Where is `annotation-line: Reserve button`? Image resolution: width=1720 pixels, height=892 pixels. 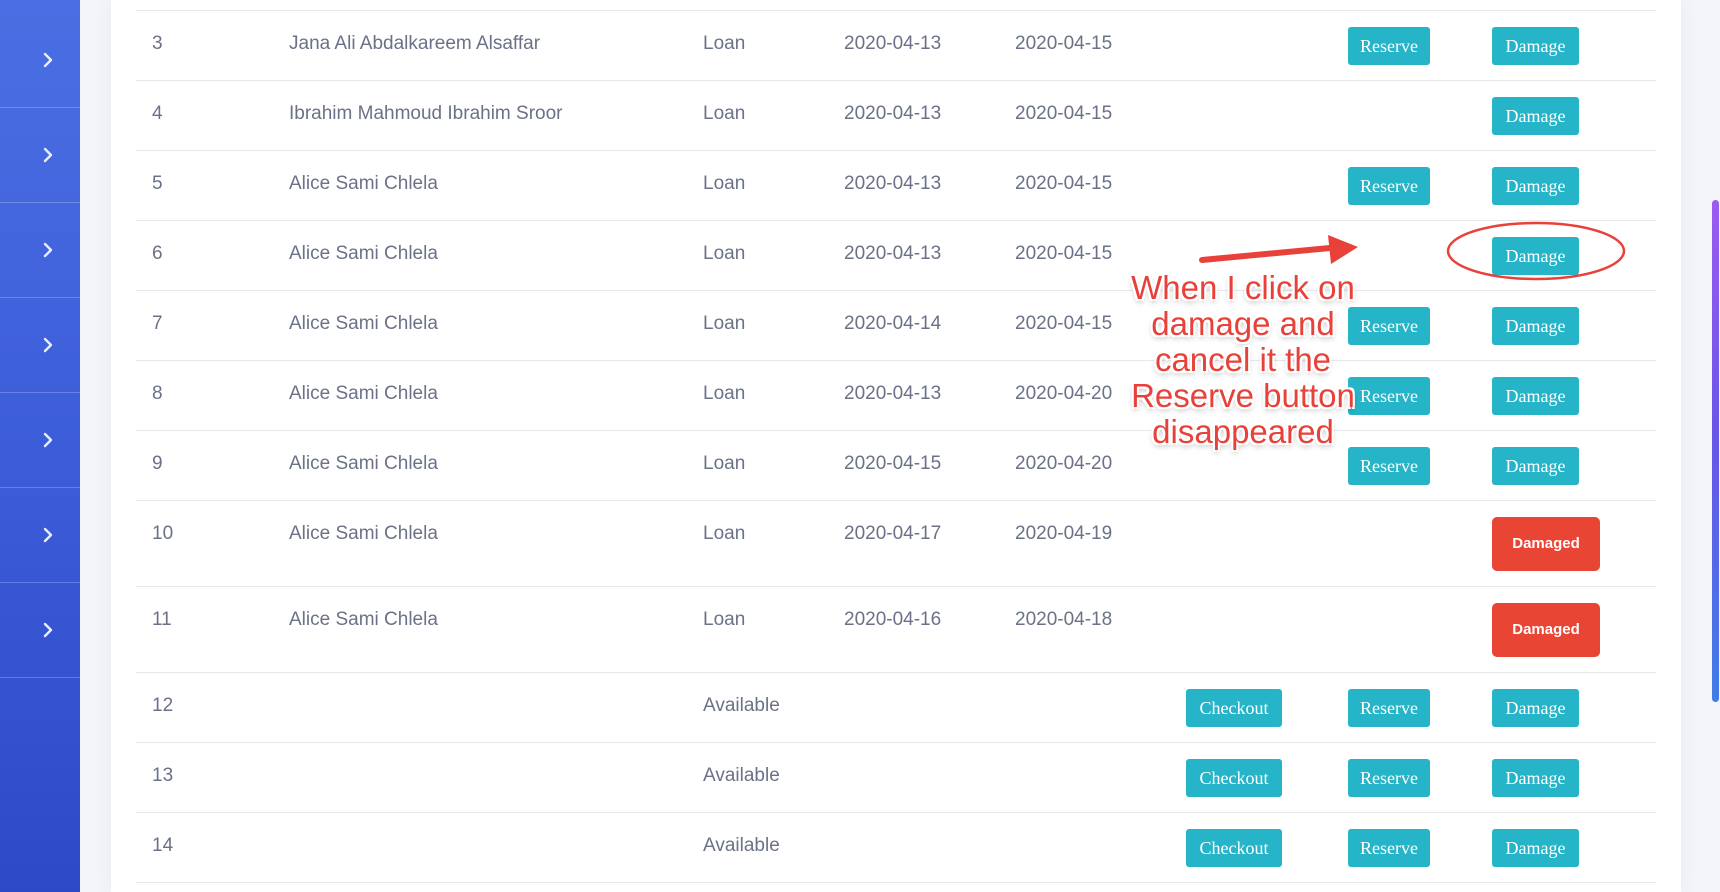 annotation-line: Reserve button is located at coordinates (1243, 395).